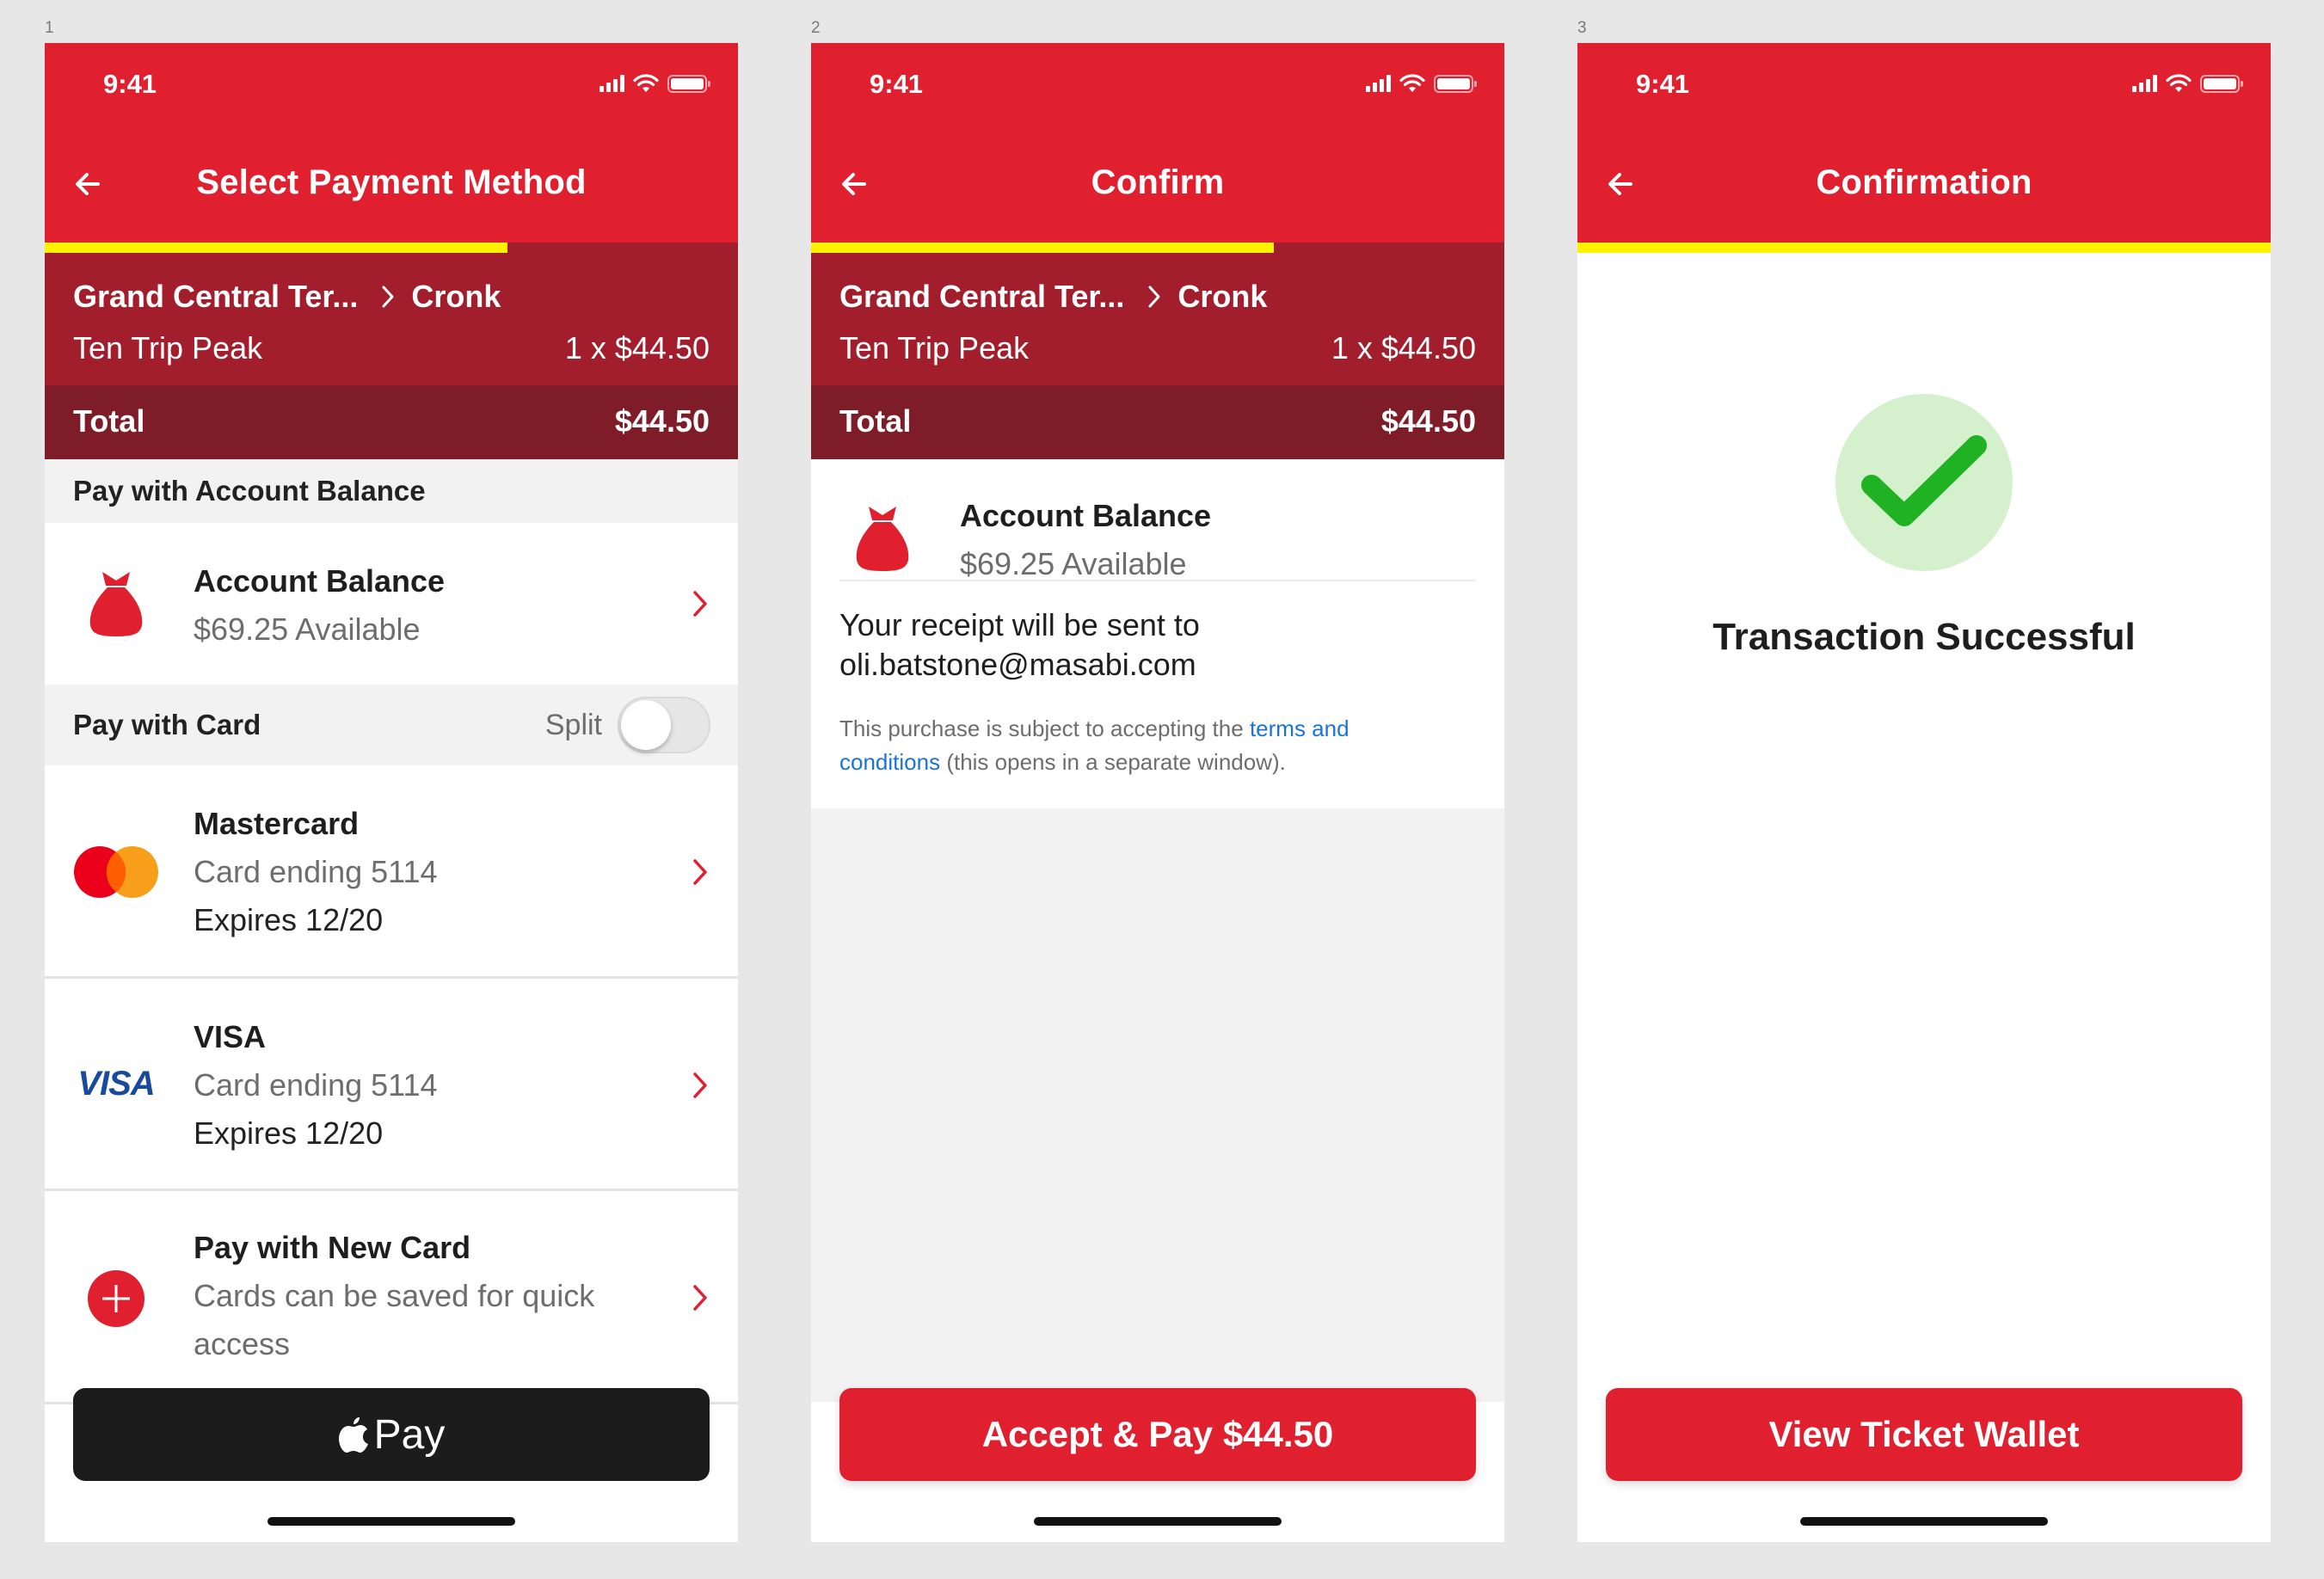 The height and width of the screenshot is (1579, 2324). What do you see at coordinates (1300, 729) in the screenshot?
I see `terms-link: terms and` at bounding box center [1300, 729].